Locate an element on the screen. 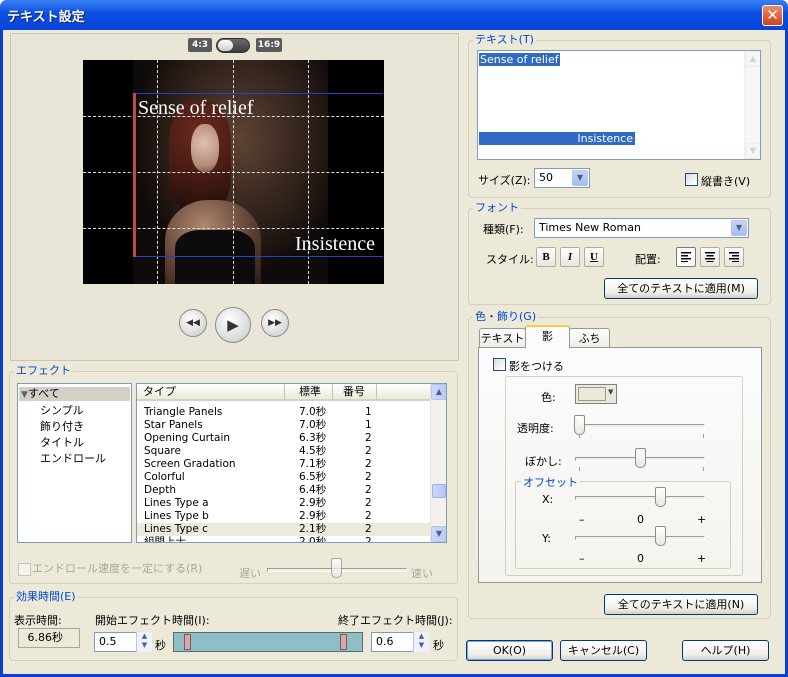 This screenshot has width=788, height=677. table-row: Screen Gradation 7.1秒 2 is located at coordinates (284, 464).